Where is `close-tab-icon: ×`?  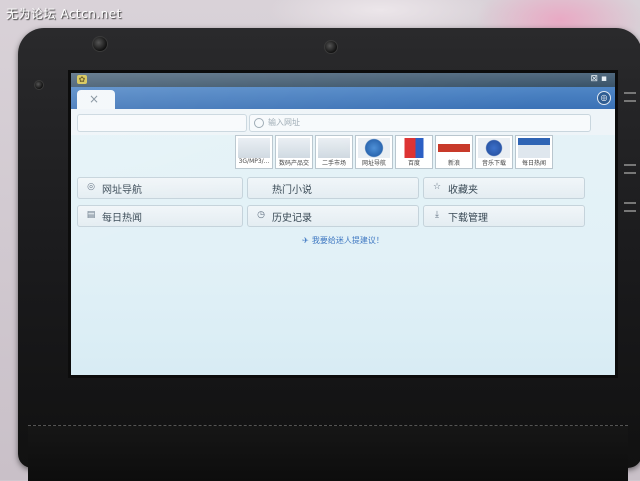
close-tab-icon: × is located at coordinates (94, 99).